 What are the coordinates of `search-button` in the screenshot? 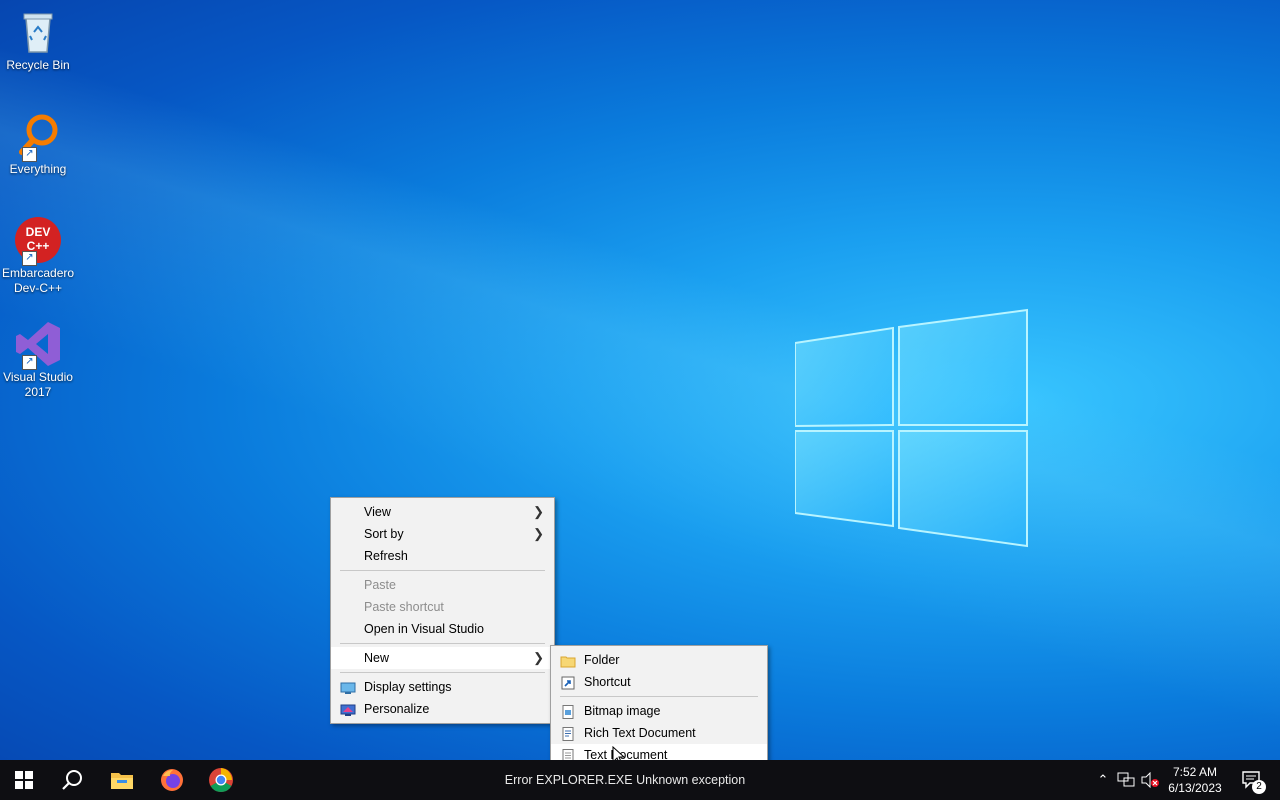 It's located at (72, 780).